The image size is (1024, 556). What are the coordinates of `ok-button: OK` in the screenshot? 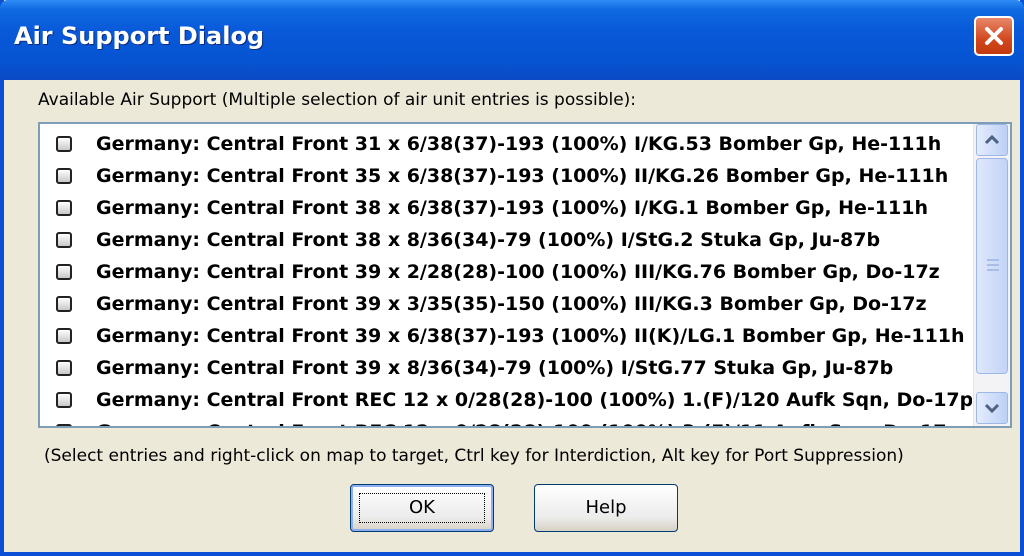 It's located at (422, 508).